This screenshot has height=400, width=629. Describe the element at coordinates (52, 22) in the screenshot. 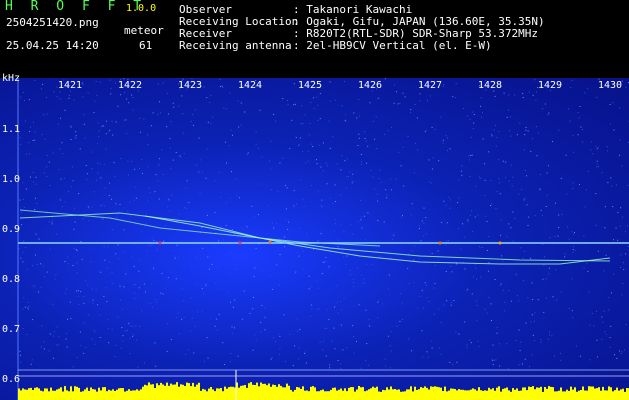

I see `file-name: 2504251420.png` at that location.